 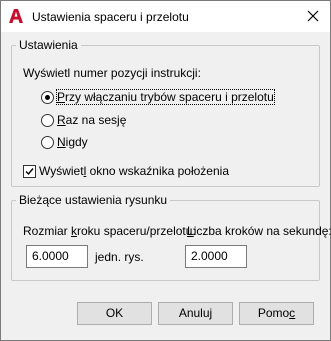 I want to click on steps-per-second-input: 2.0000, so click(x=216, y=256).